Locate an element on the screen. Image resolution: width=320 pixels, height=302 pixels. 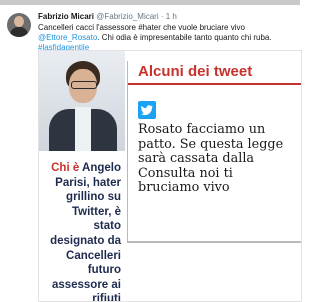
author-name: Fabrizio Micari is located at coordinates (66, 16).